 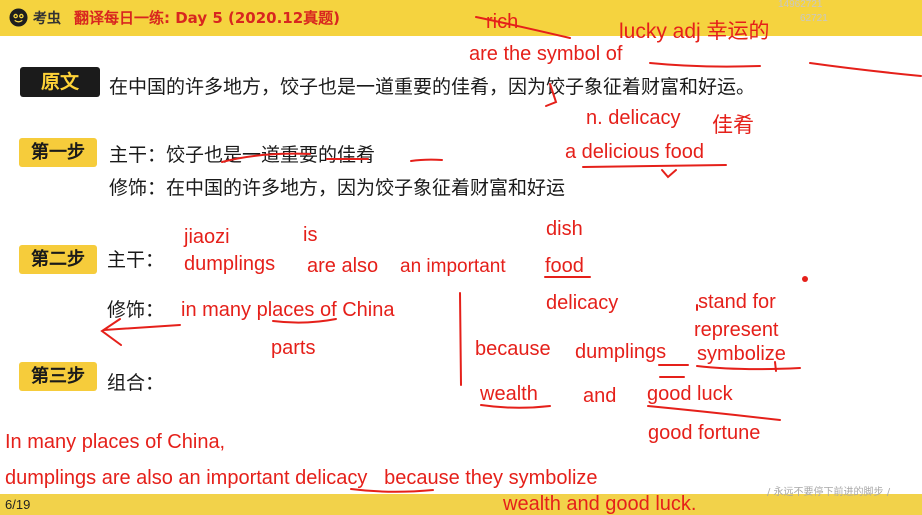 I want to click on final-translation-line-3: wealth and good luck., so click(x=600, y=504).